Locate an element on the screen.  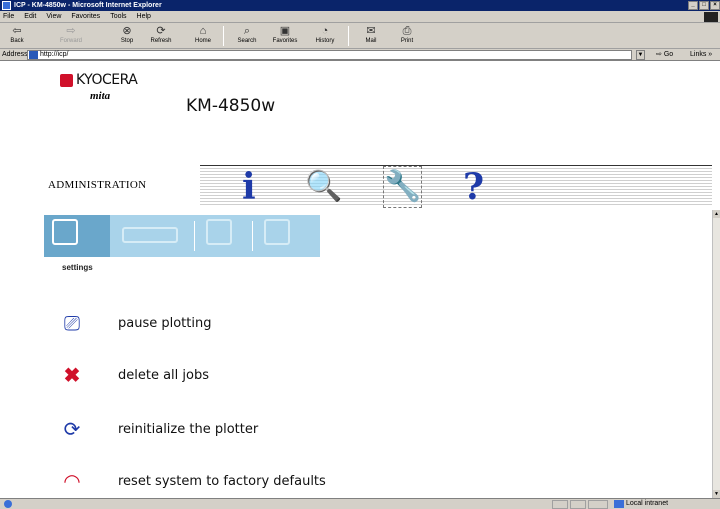
vertical-scrollbar: ▲ ▼ is located at coordinates (716, 354).